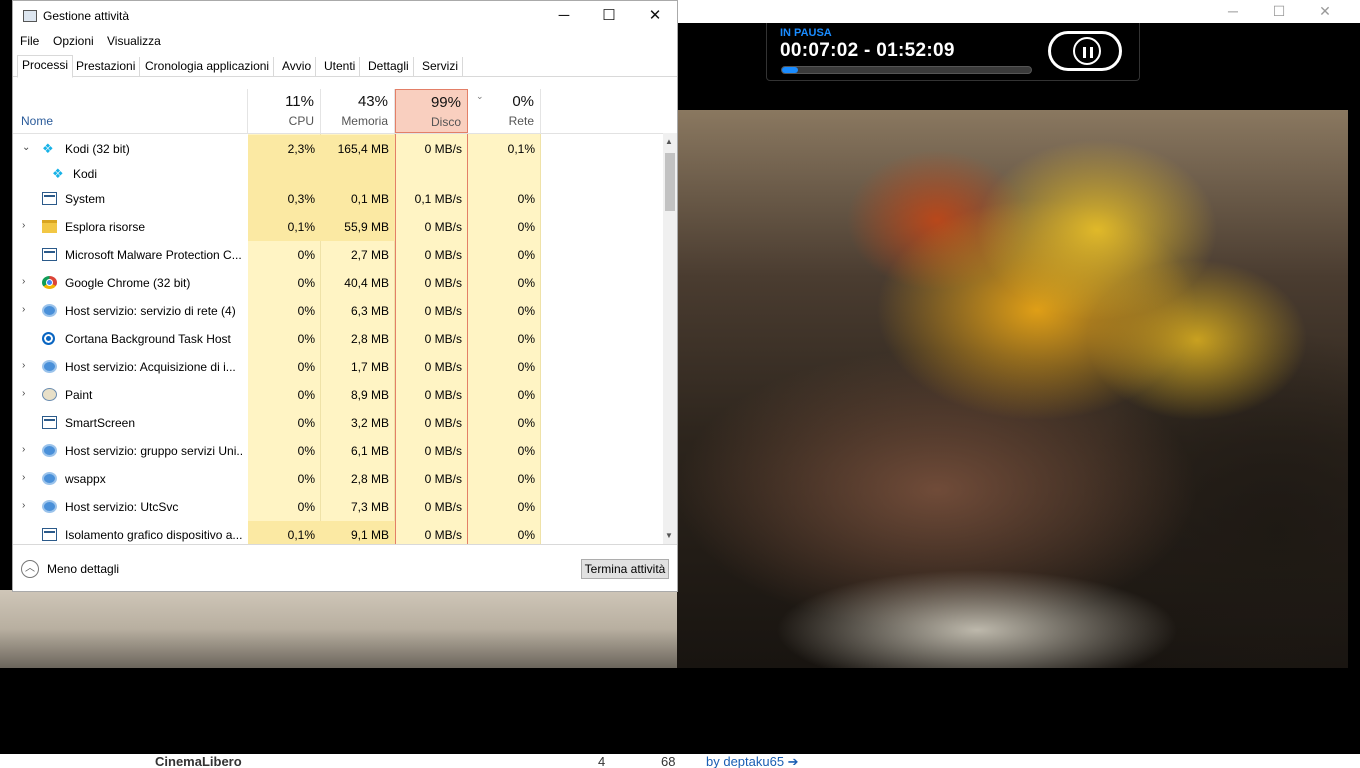  What do you see at coordinates (602, 761) in the screenshot?
I see `bottom-count-1: 4` at bounding box center [602, 761].